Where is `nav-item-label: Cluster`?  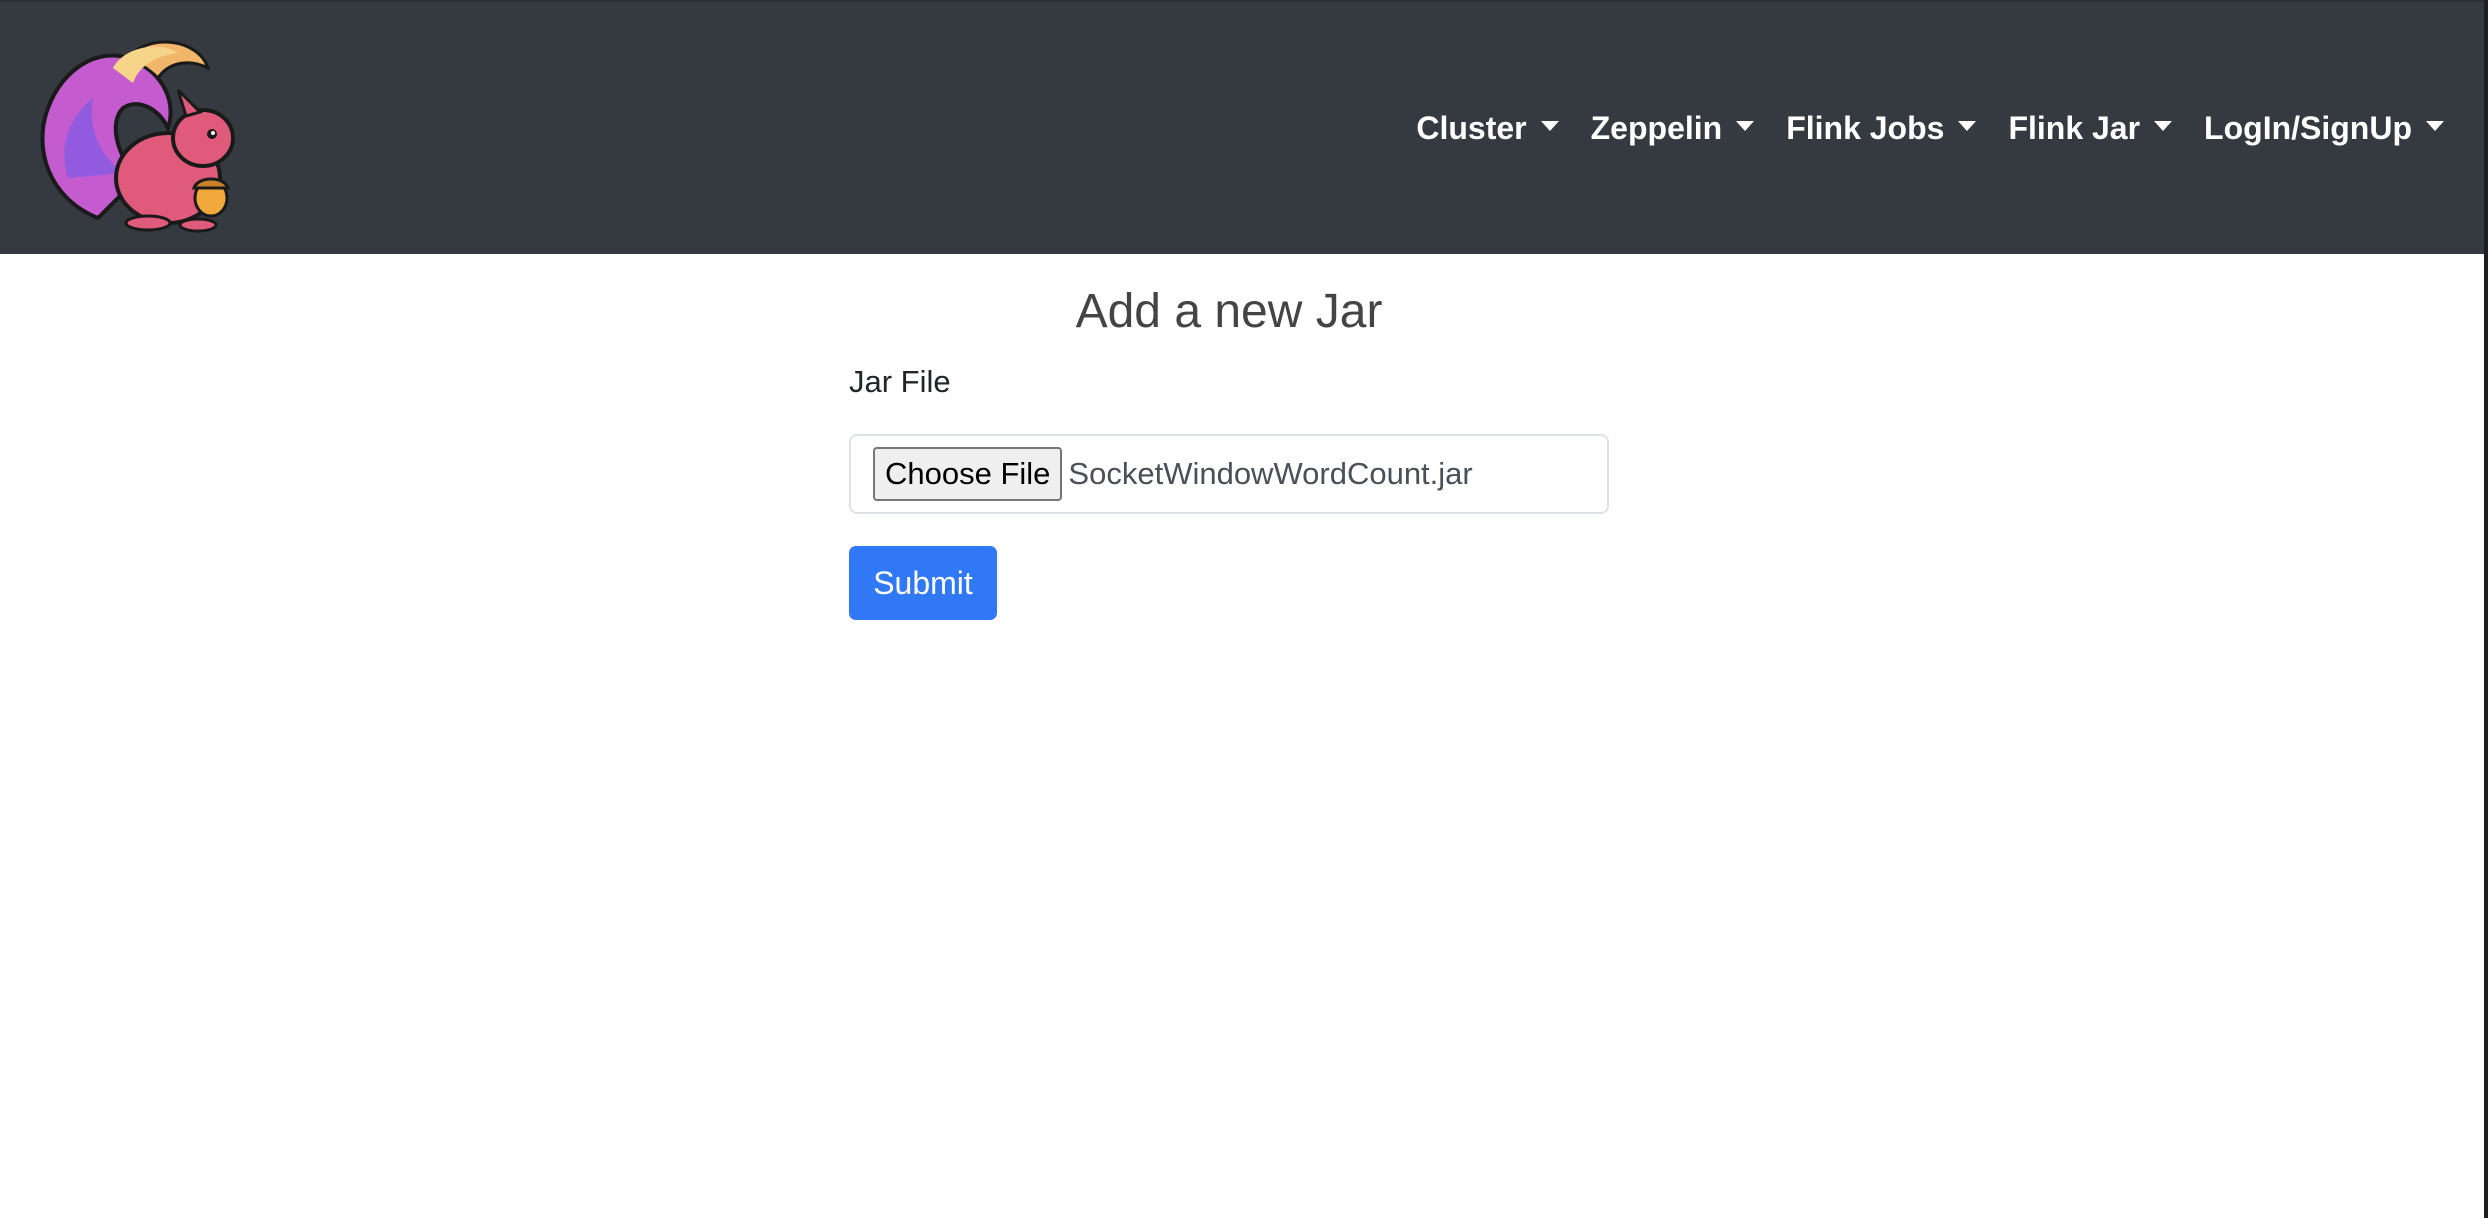
nav-item-label: Cluster is located at coordinates (1471, 127).